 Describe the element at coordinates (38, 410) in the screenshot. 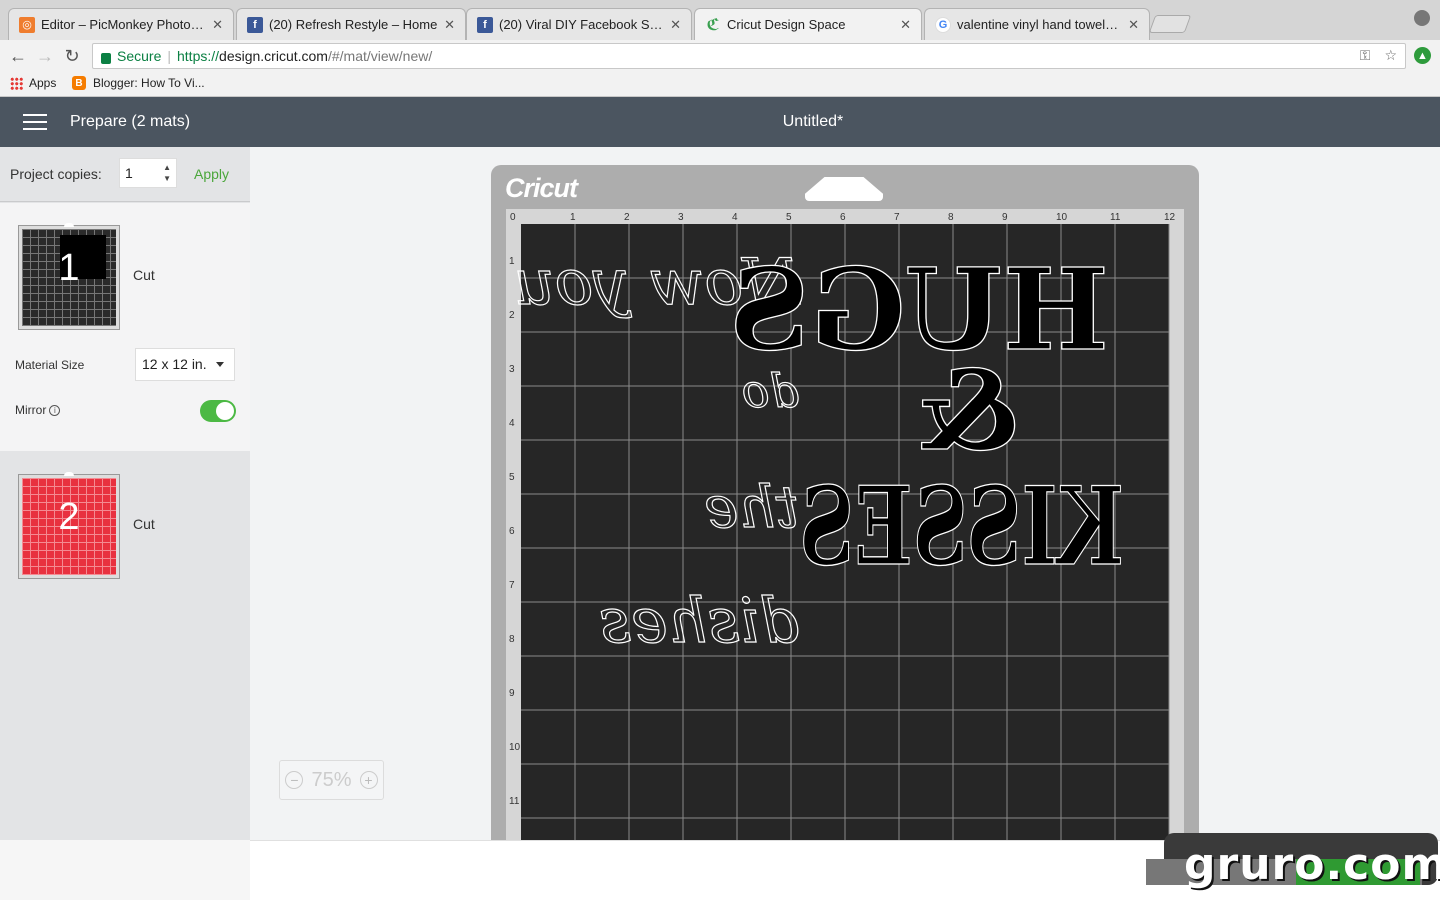

I see `mirror-label-row: Mirror i` at that location.